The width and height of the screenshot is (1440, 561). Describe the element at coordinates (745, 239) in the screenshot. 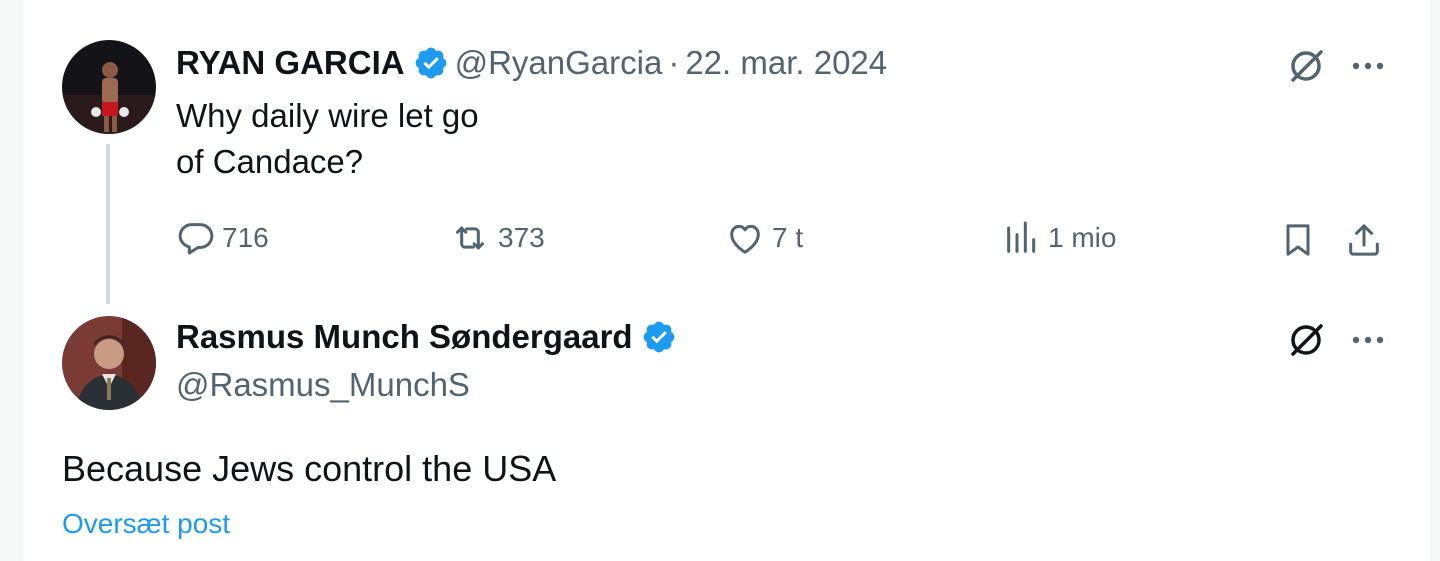

I see `like-icon` at that location.